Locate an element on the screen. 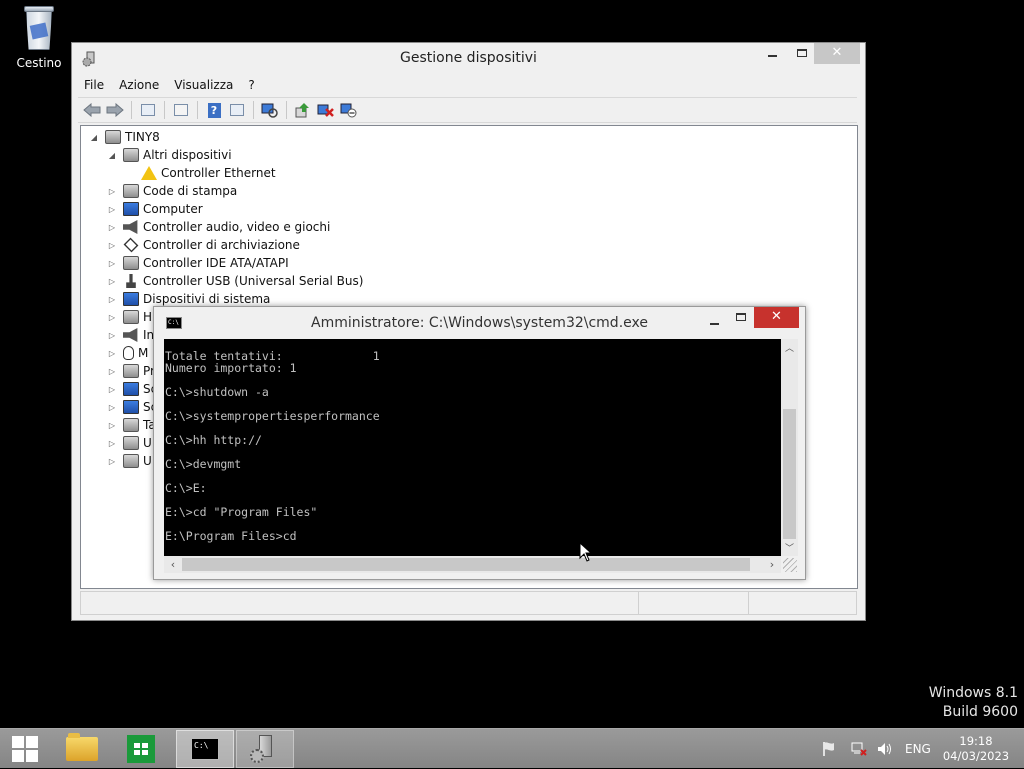  taskbar-file-explorer is located at coordinates (82, 749).